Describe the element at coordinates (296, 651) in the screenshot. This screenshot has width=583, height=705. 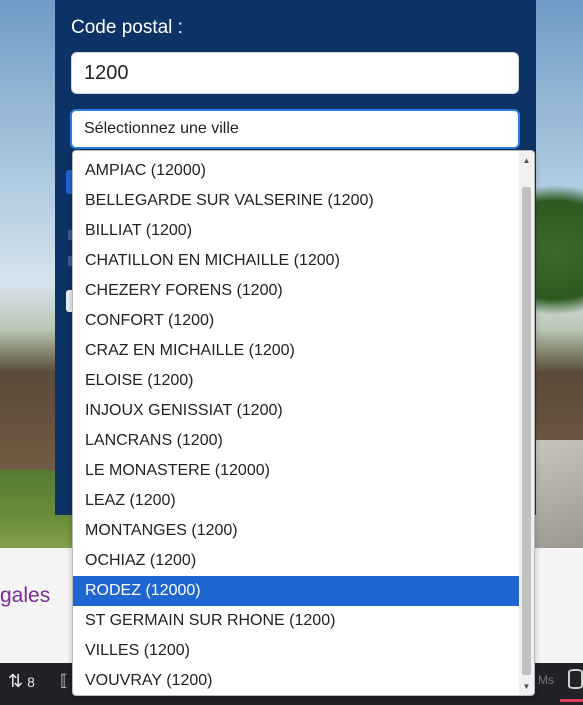
I see `city-option: VILLES (1200)` at that location.